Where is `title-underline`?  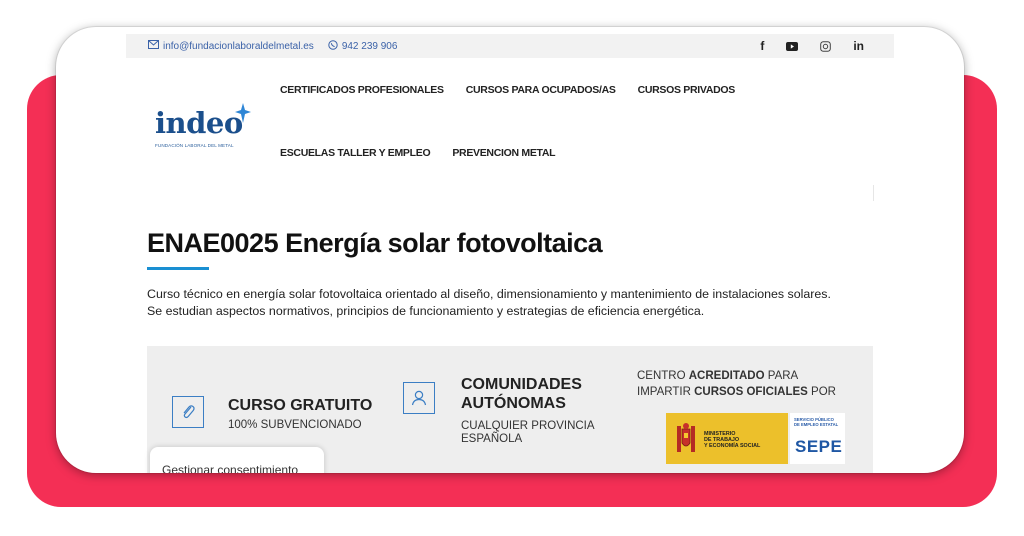 title-underline is located at coordinates (178, 268).